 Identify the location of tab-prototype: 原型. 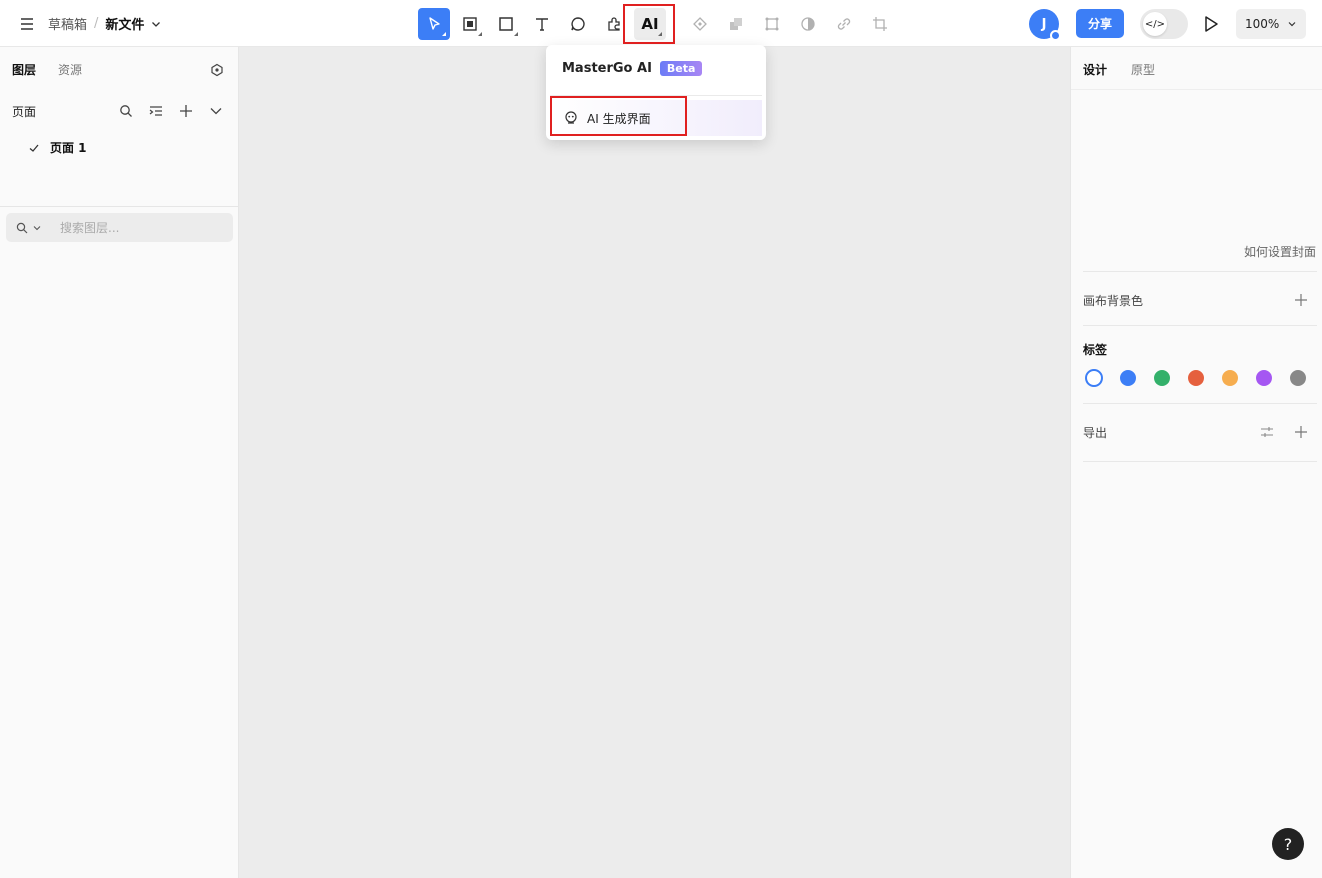
(1143, 69).